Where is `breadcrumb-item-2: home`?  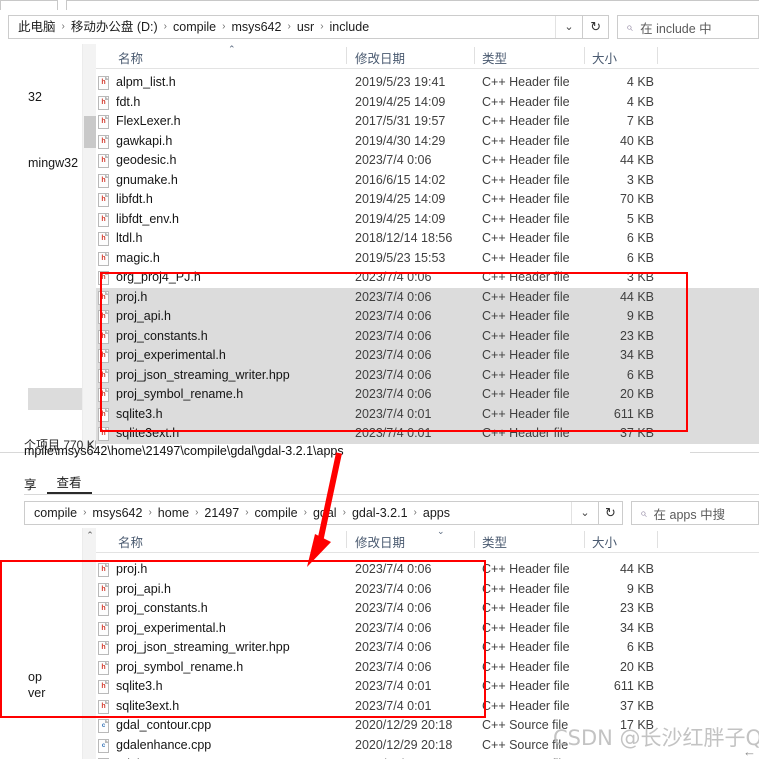
breadcrumb-item-2: home is located at coordinates (173, 513).